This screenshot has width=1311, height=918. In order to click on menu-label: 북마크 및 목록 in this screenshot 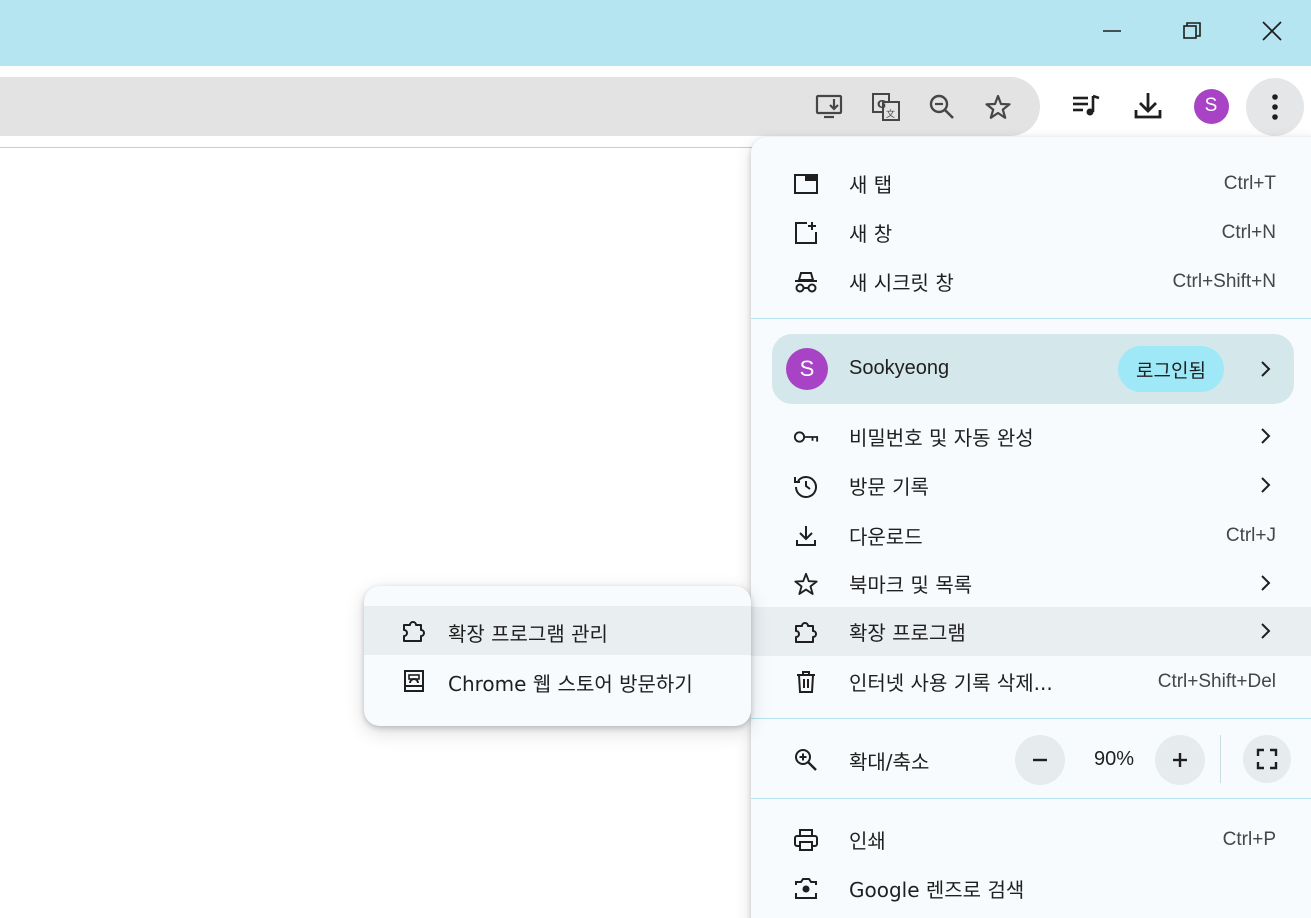, I will do `click(911, 585)`.